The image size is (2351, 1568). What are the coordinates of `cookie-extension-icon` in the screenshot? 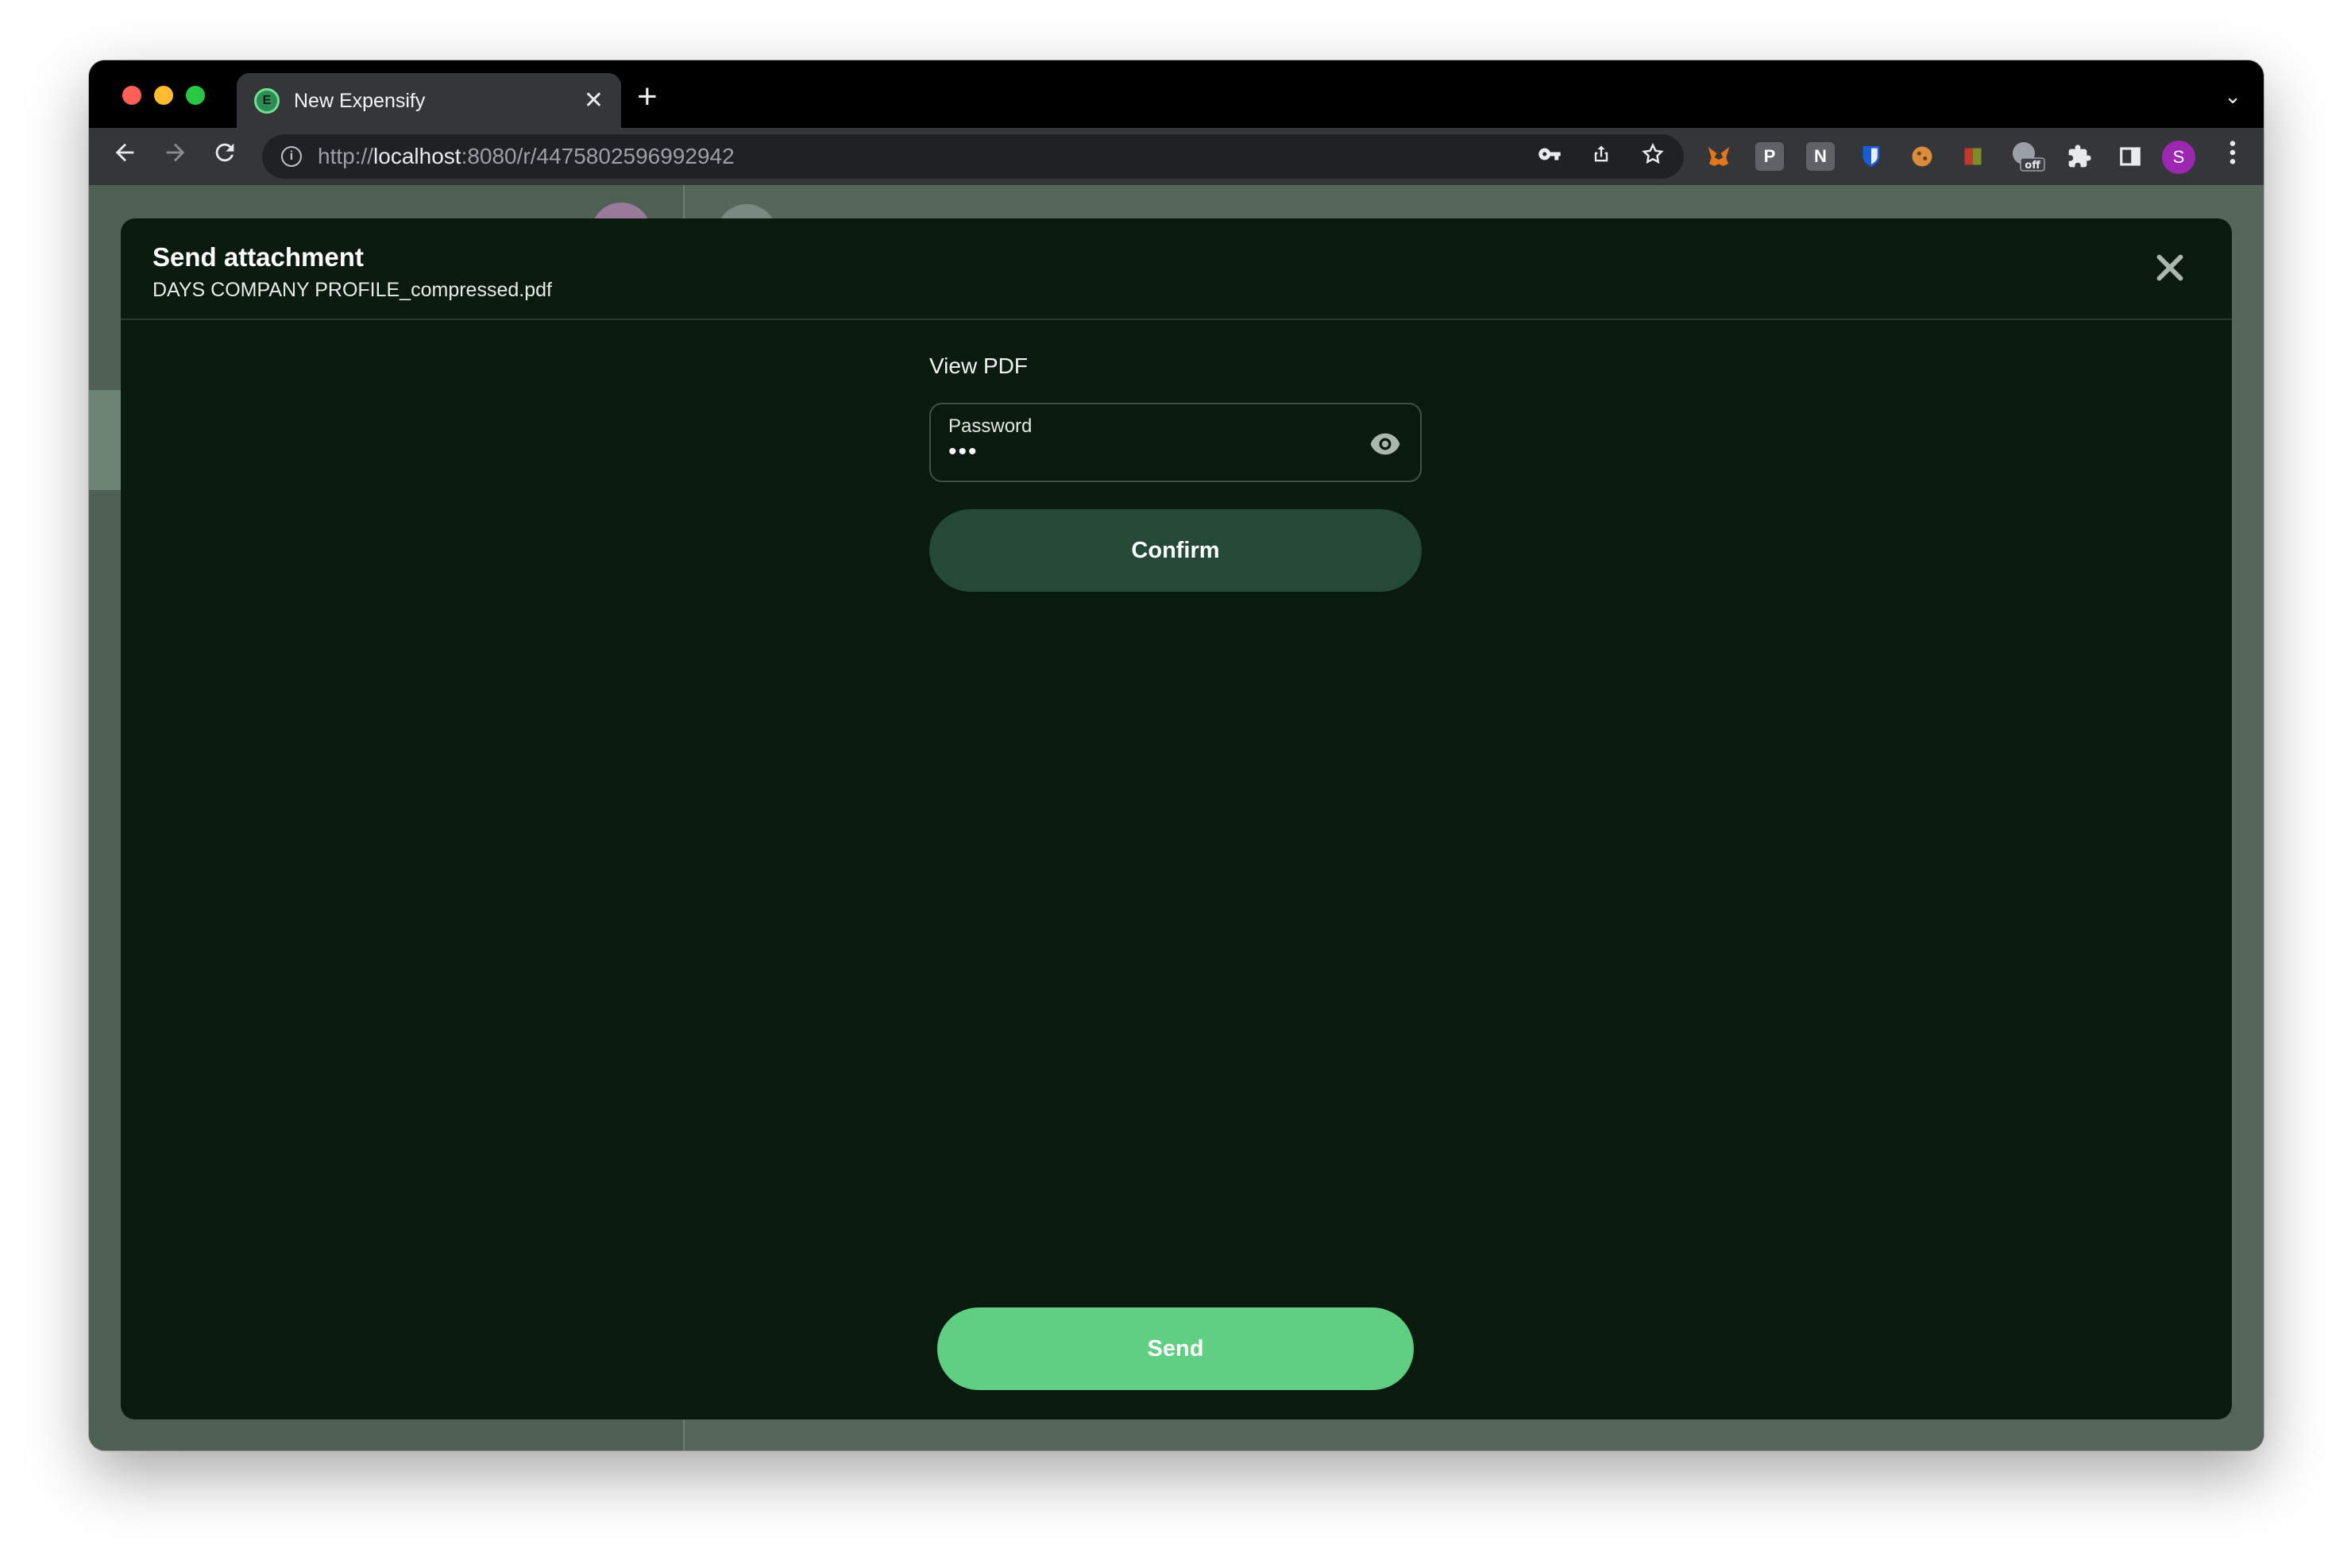 It's located at (1922, 156).